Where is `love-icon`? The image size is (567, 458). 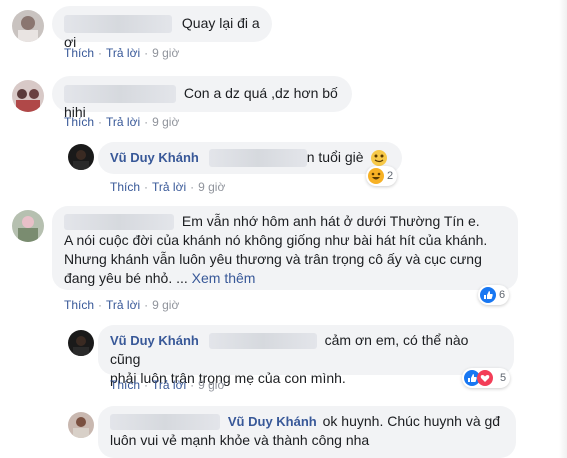
love-icon is located at coordinates (485, 378).